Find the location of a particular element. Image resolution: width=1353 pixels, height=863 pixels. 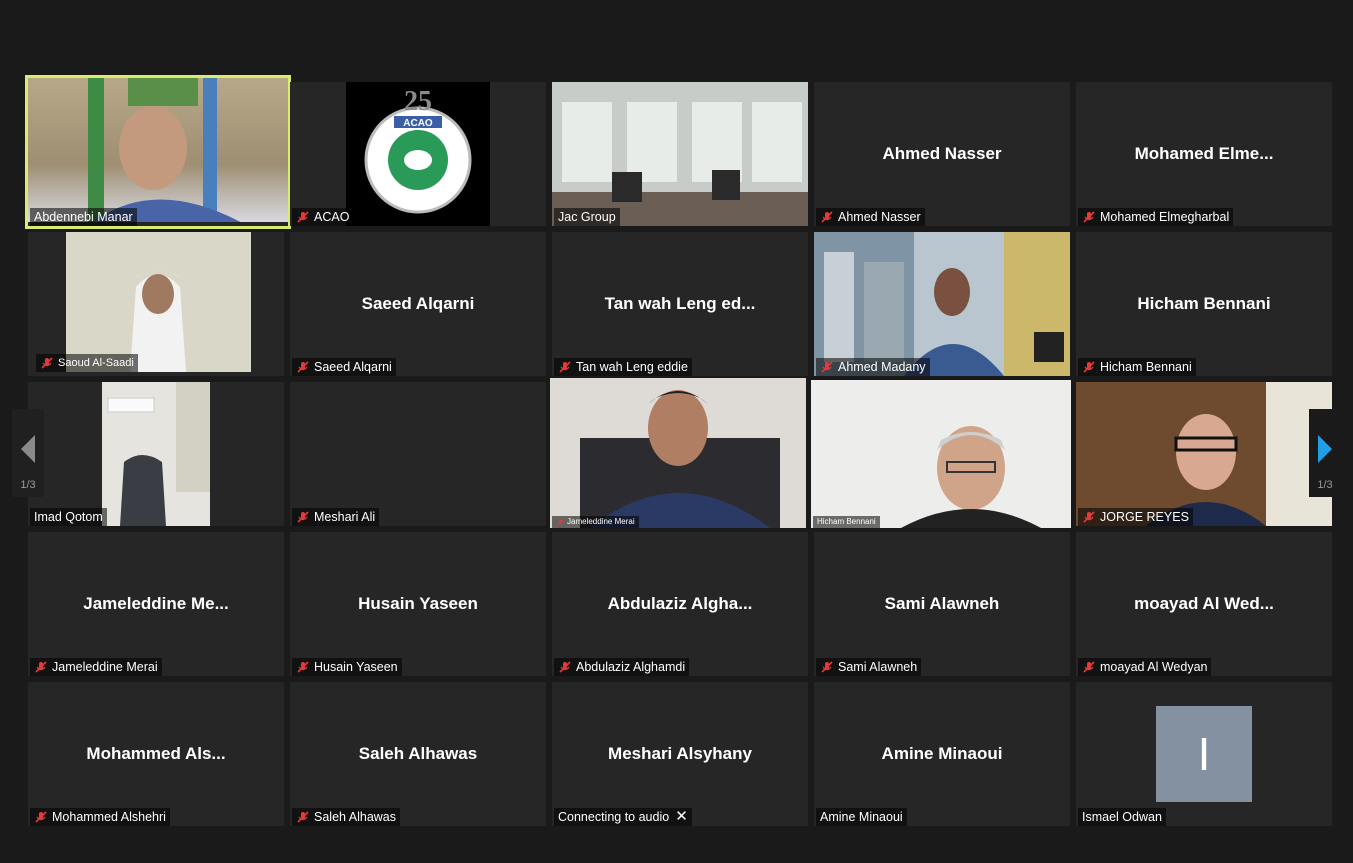

participant-tile: Meshari Alsyhany Connecting to audio ✕ is located at coordinates (680, 754).